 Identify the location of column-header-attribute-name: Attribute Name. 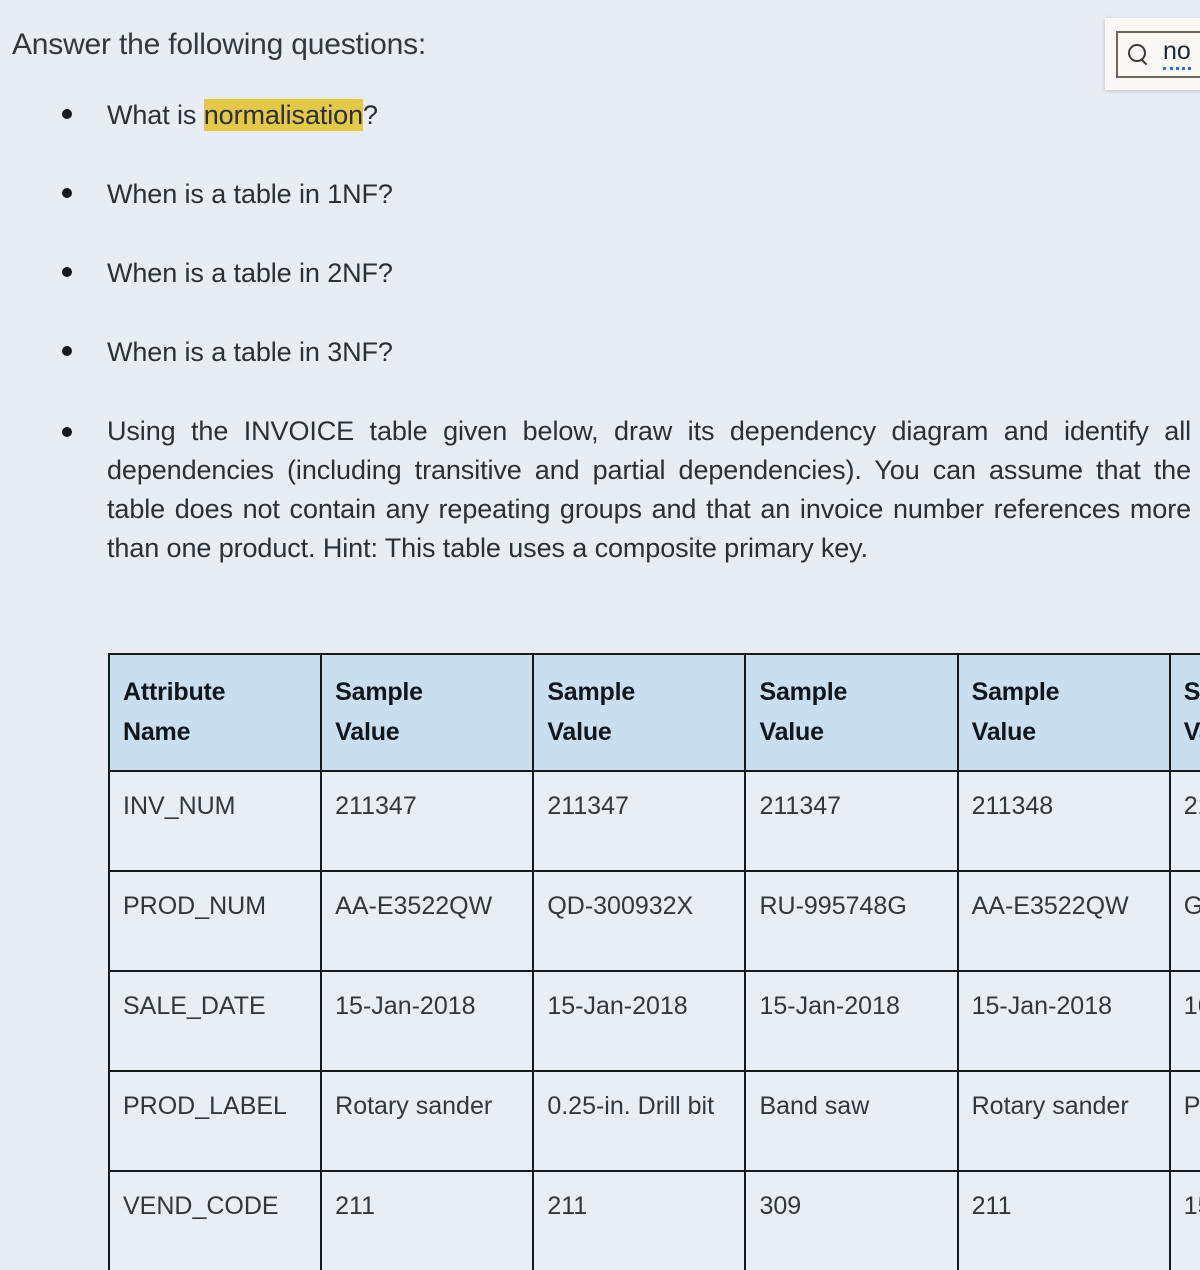
(215, 712).